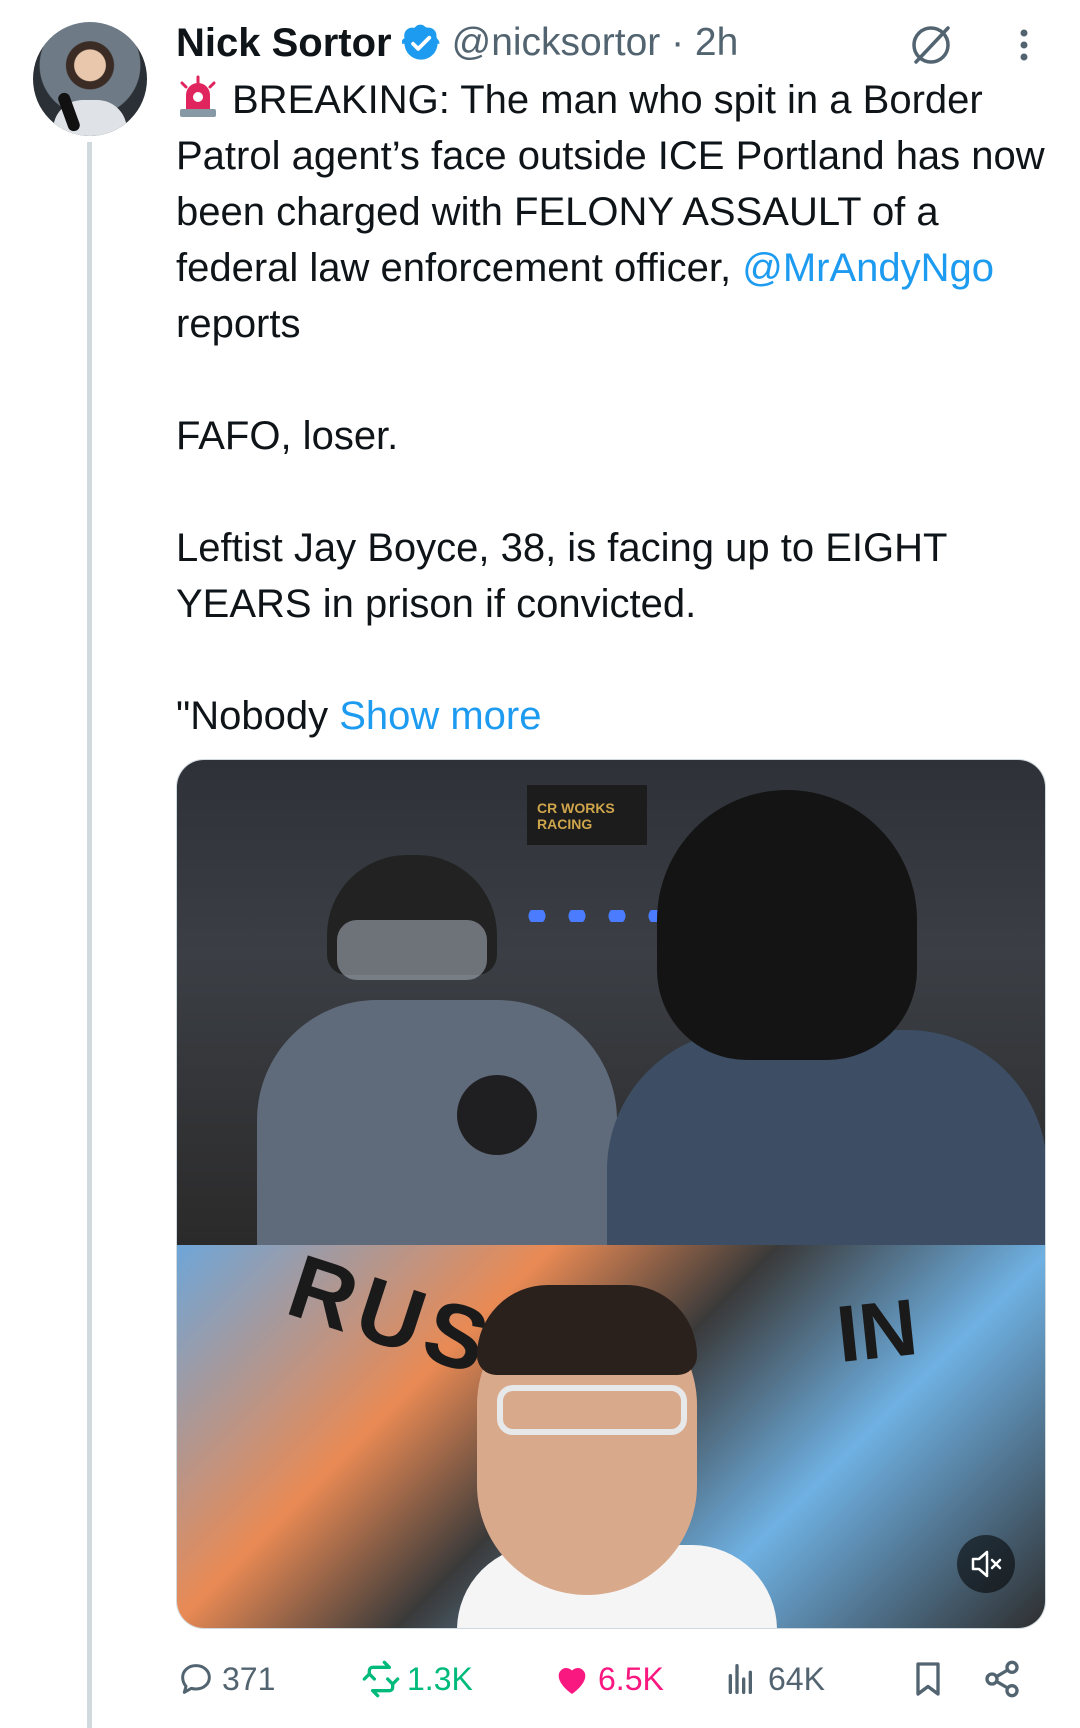 This screenshot has width=1080, height=1728. I want to click on graffiti-left: RUS, so click(391, 1316).